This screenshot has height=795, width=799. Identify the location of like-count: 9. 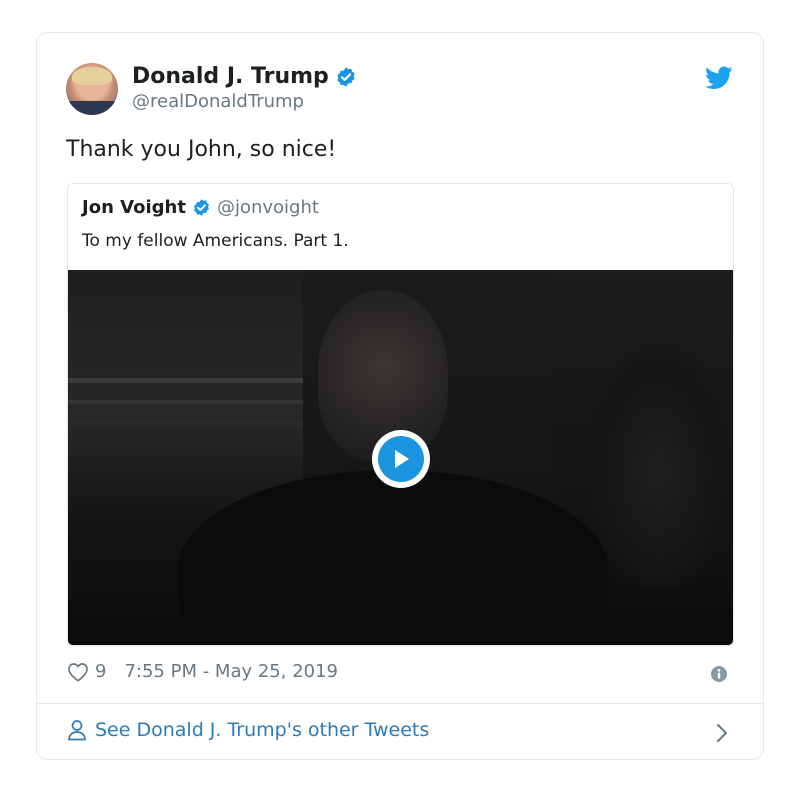
(100, 671).